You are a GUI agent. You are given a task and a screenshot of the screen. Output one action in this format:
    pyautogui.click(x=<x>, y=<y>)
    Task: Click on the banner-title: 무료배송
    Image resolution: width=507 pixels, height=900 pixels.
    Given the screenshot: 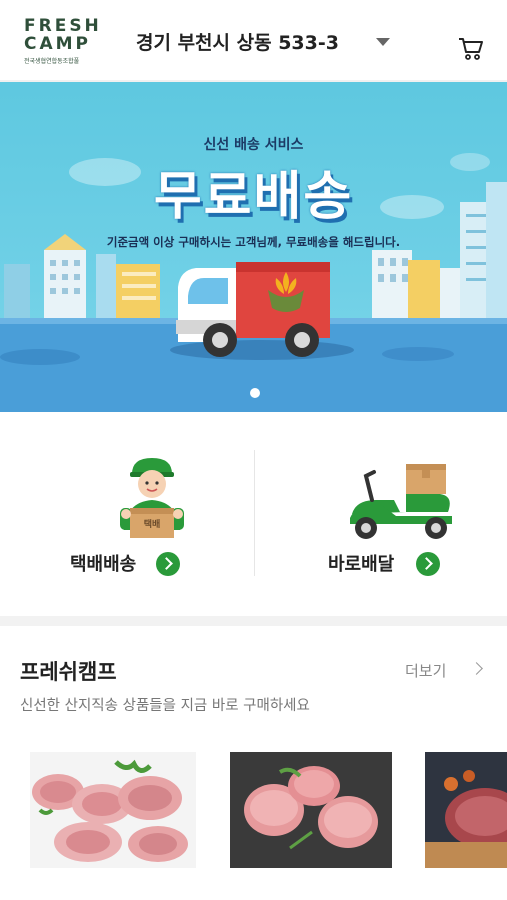 What is the action you would take?
    pyautogui.click(x=253, y=197)
    